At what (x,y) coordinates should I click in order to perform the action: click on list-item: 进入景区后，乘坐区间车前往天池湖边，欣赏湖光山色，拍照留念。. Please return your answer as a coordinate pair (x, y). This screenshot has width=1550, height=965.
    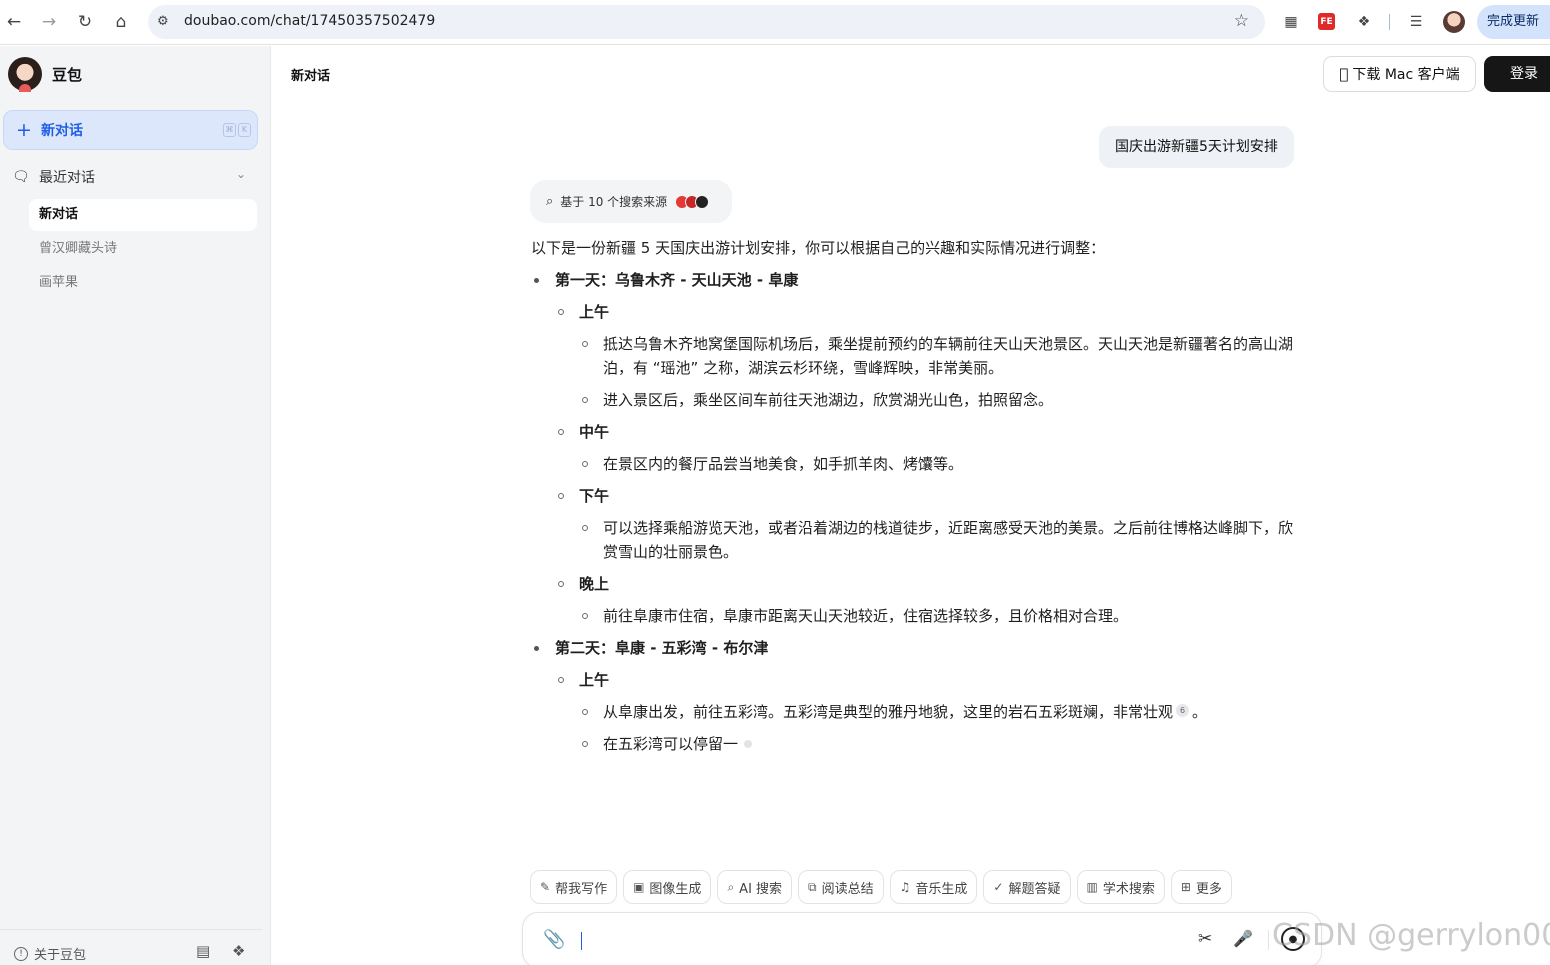
    Looking at the image, I should click on (916, 400).